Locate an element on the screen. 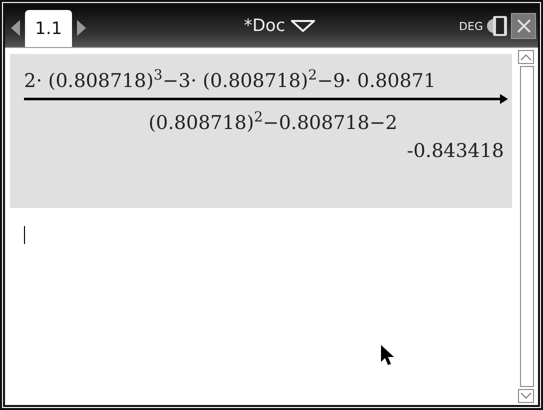 The image size is (543, 410). scroll-up-button is located at coordinates (526, 57).